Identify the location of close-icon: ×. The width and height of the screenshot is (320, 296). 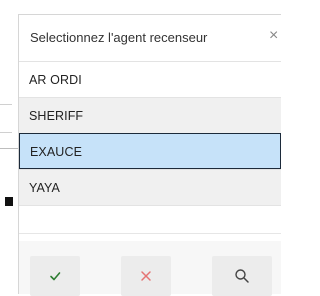
(273, 36).